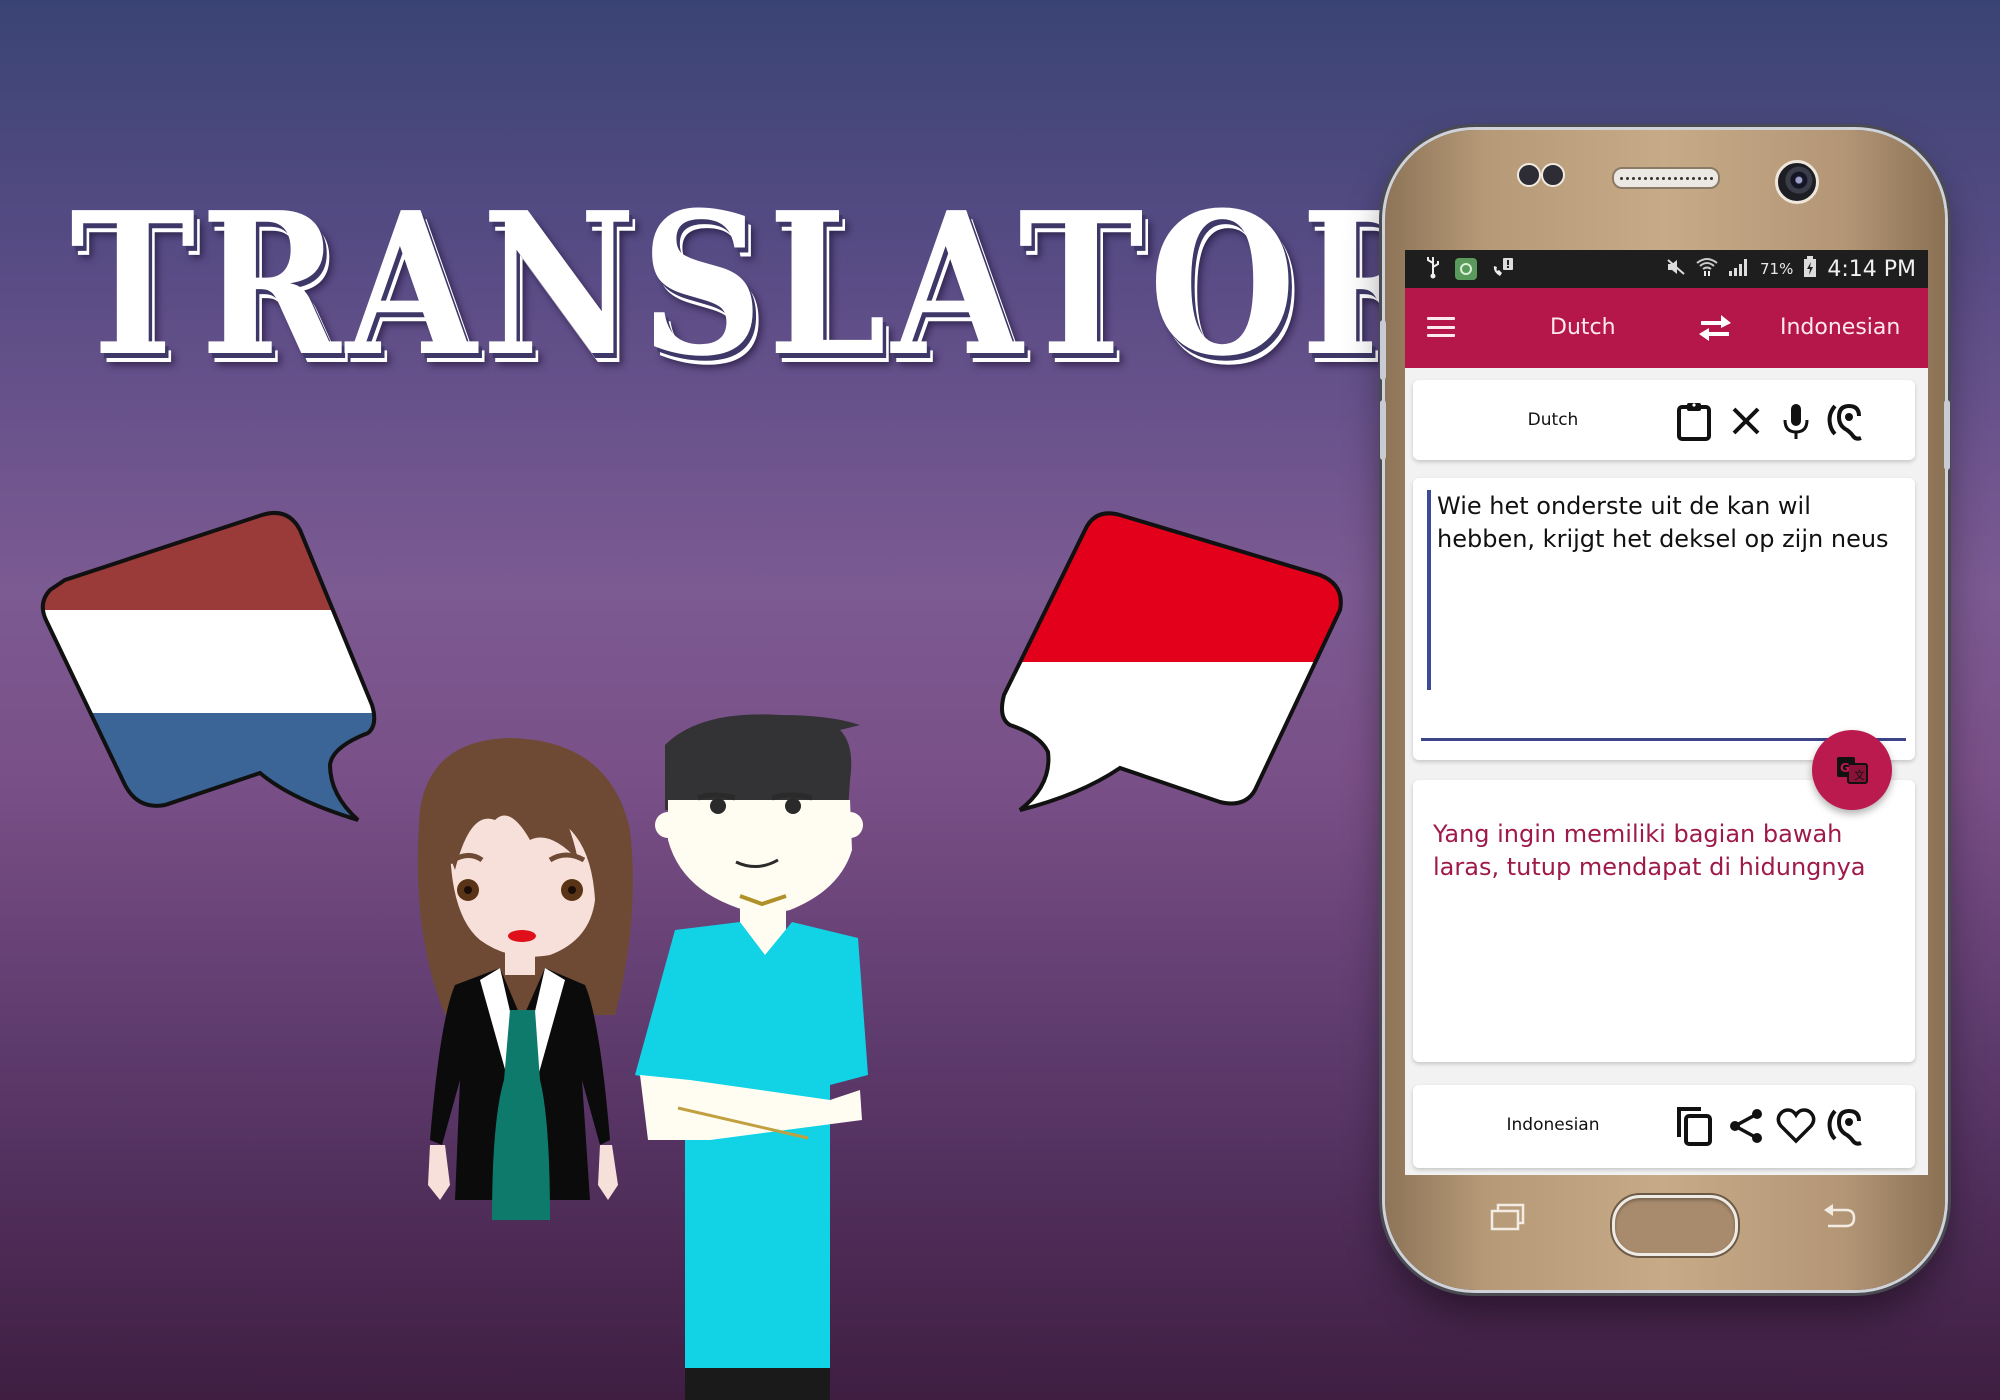  I want to click on translate-button: G 文, so click(1852, 770).